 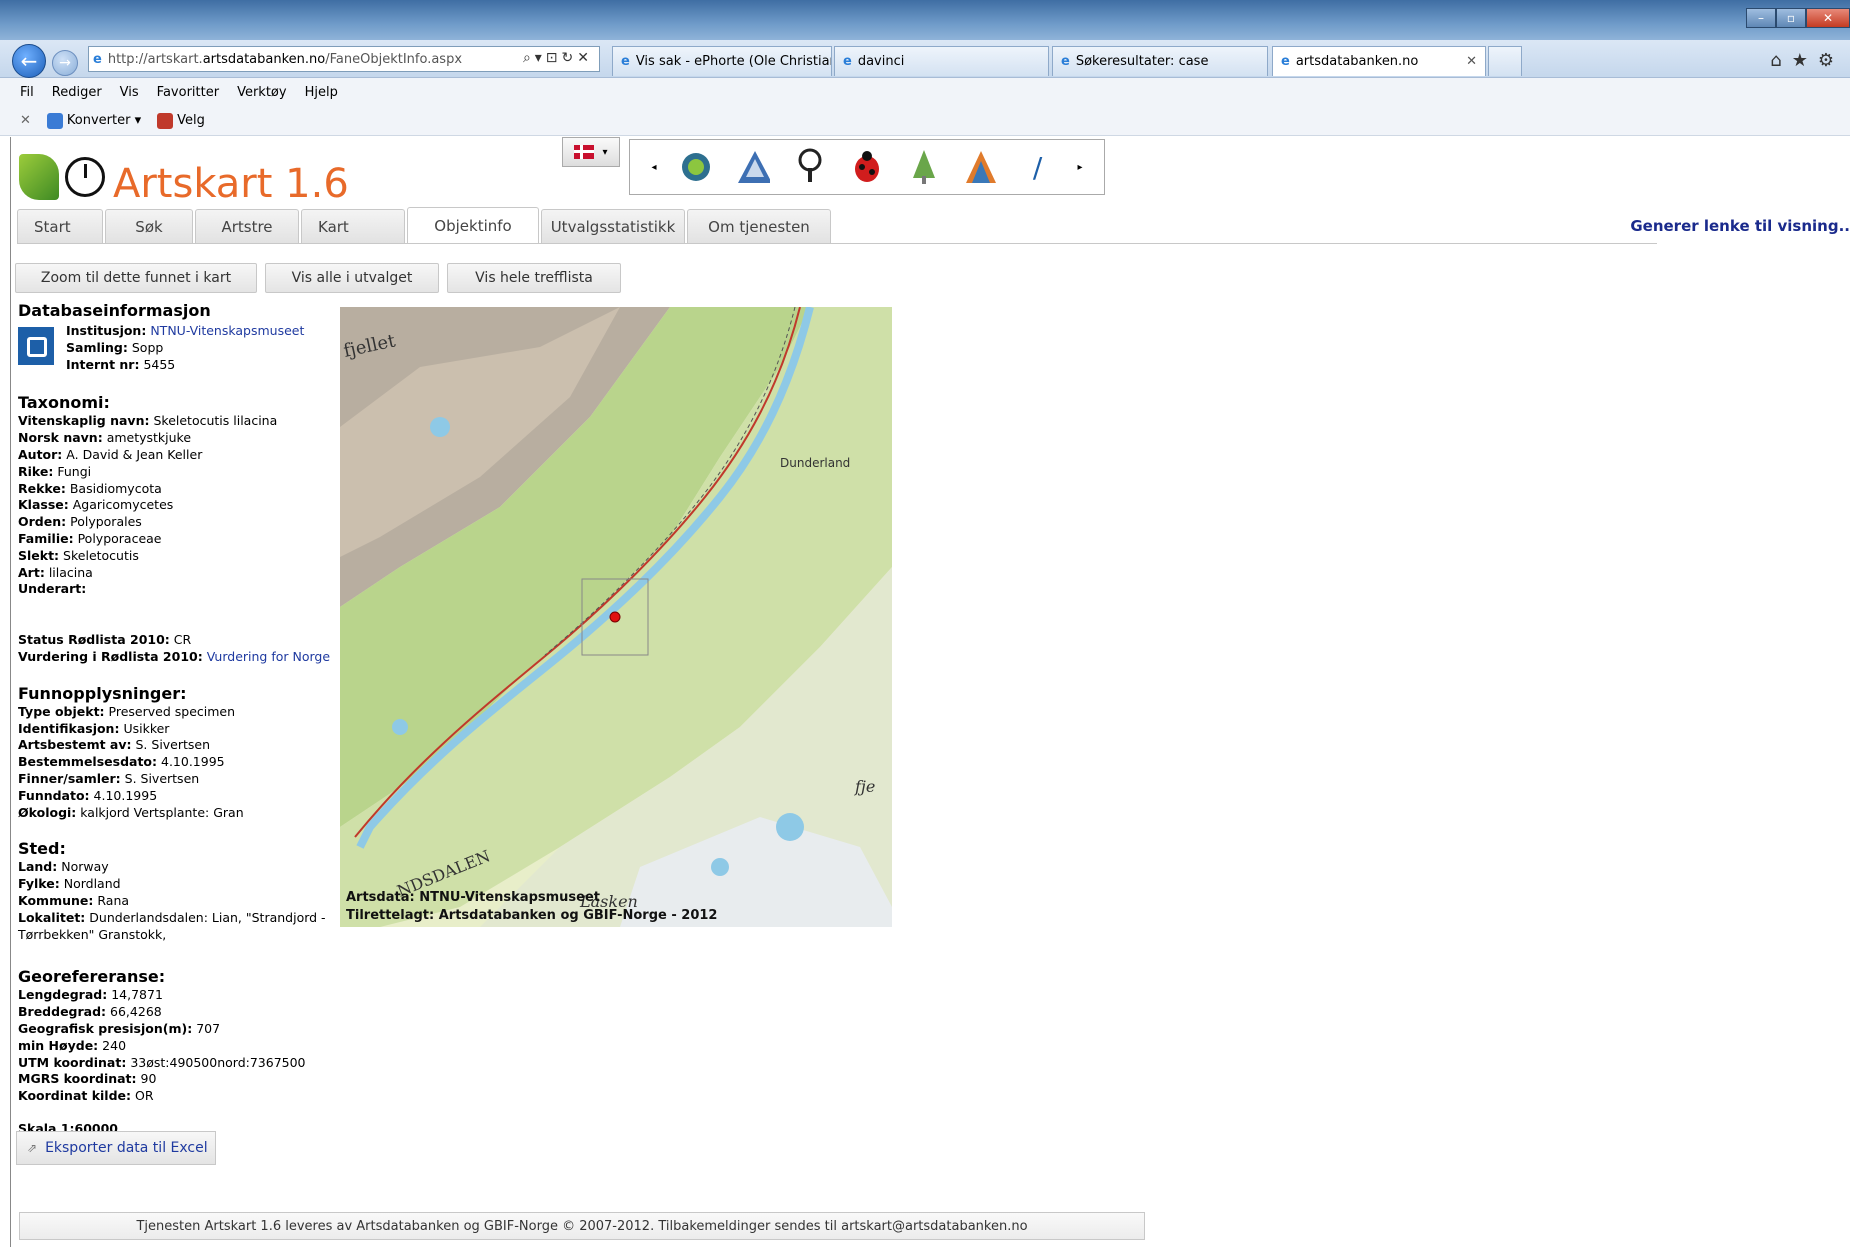 What do you see at coordinates (46, 538) in the screenshot?
I see `field-label: Familie:` at bounding box center [46, 538].